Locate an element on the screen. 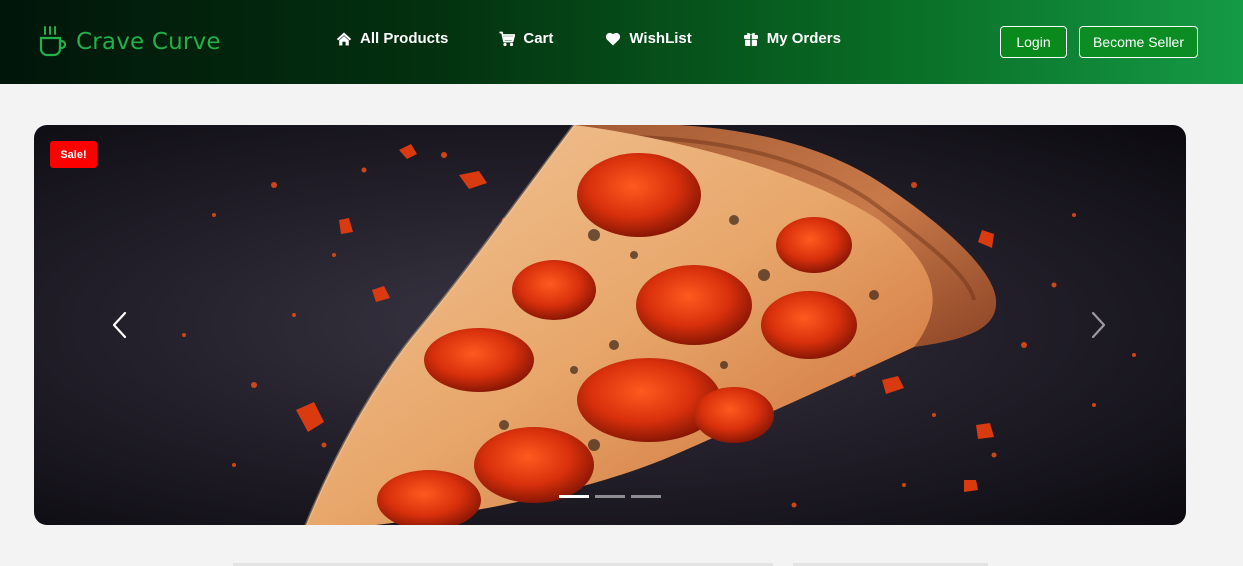 This screenshot has width=1243, height=566. nav-links: All Products Cart WishList My Orders is located at coordinates (588, 38).